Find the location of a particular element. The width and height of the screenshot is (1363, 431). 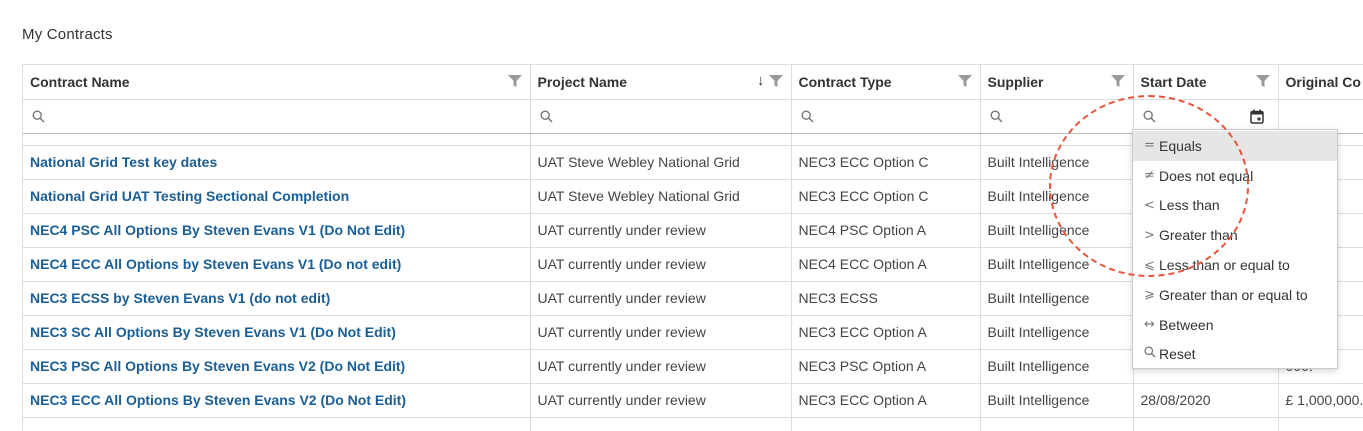

filter-cell-supplier is located at coordinates (1057, 116).